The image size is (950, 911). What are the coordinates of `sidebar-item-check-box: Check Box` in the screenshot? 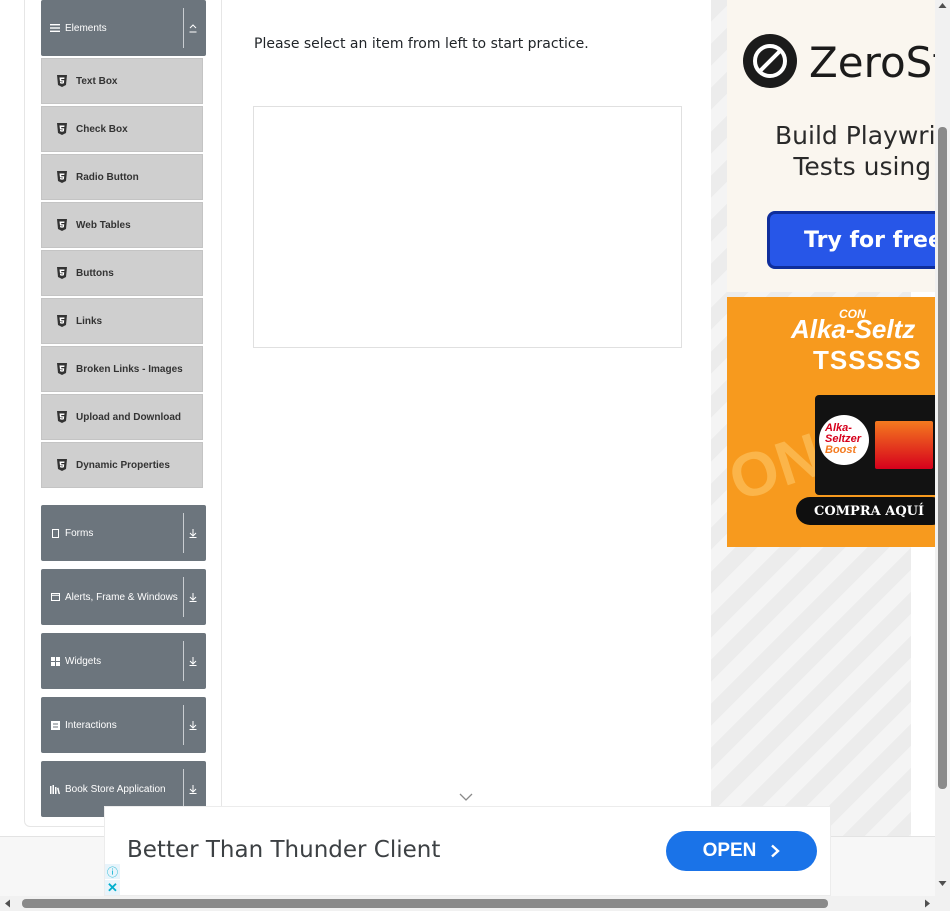 It's located at (122, 129).